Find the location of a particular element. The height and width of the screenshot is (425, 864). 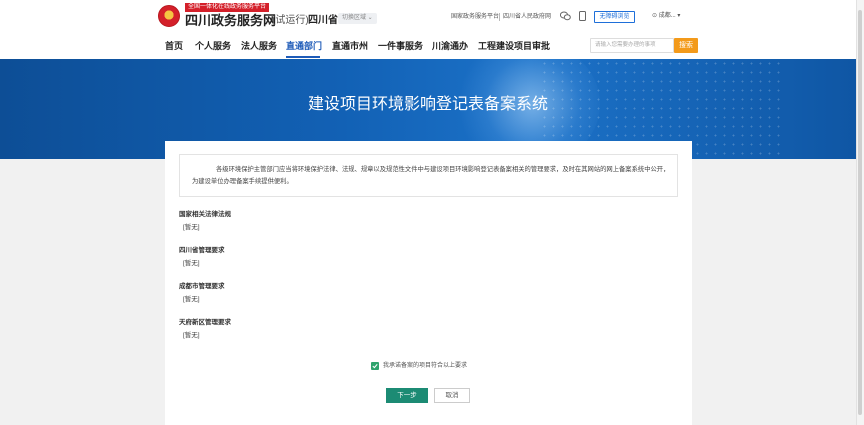

national-platform-link: 国家政务服务平台 is located at coordinates (475, 17).